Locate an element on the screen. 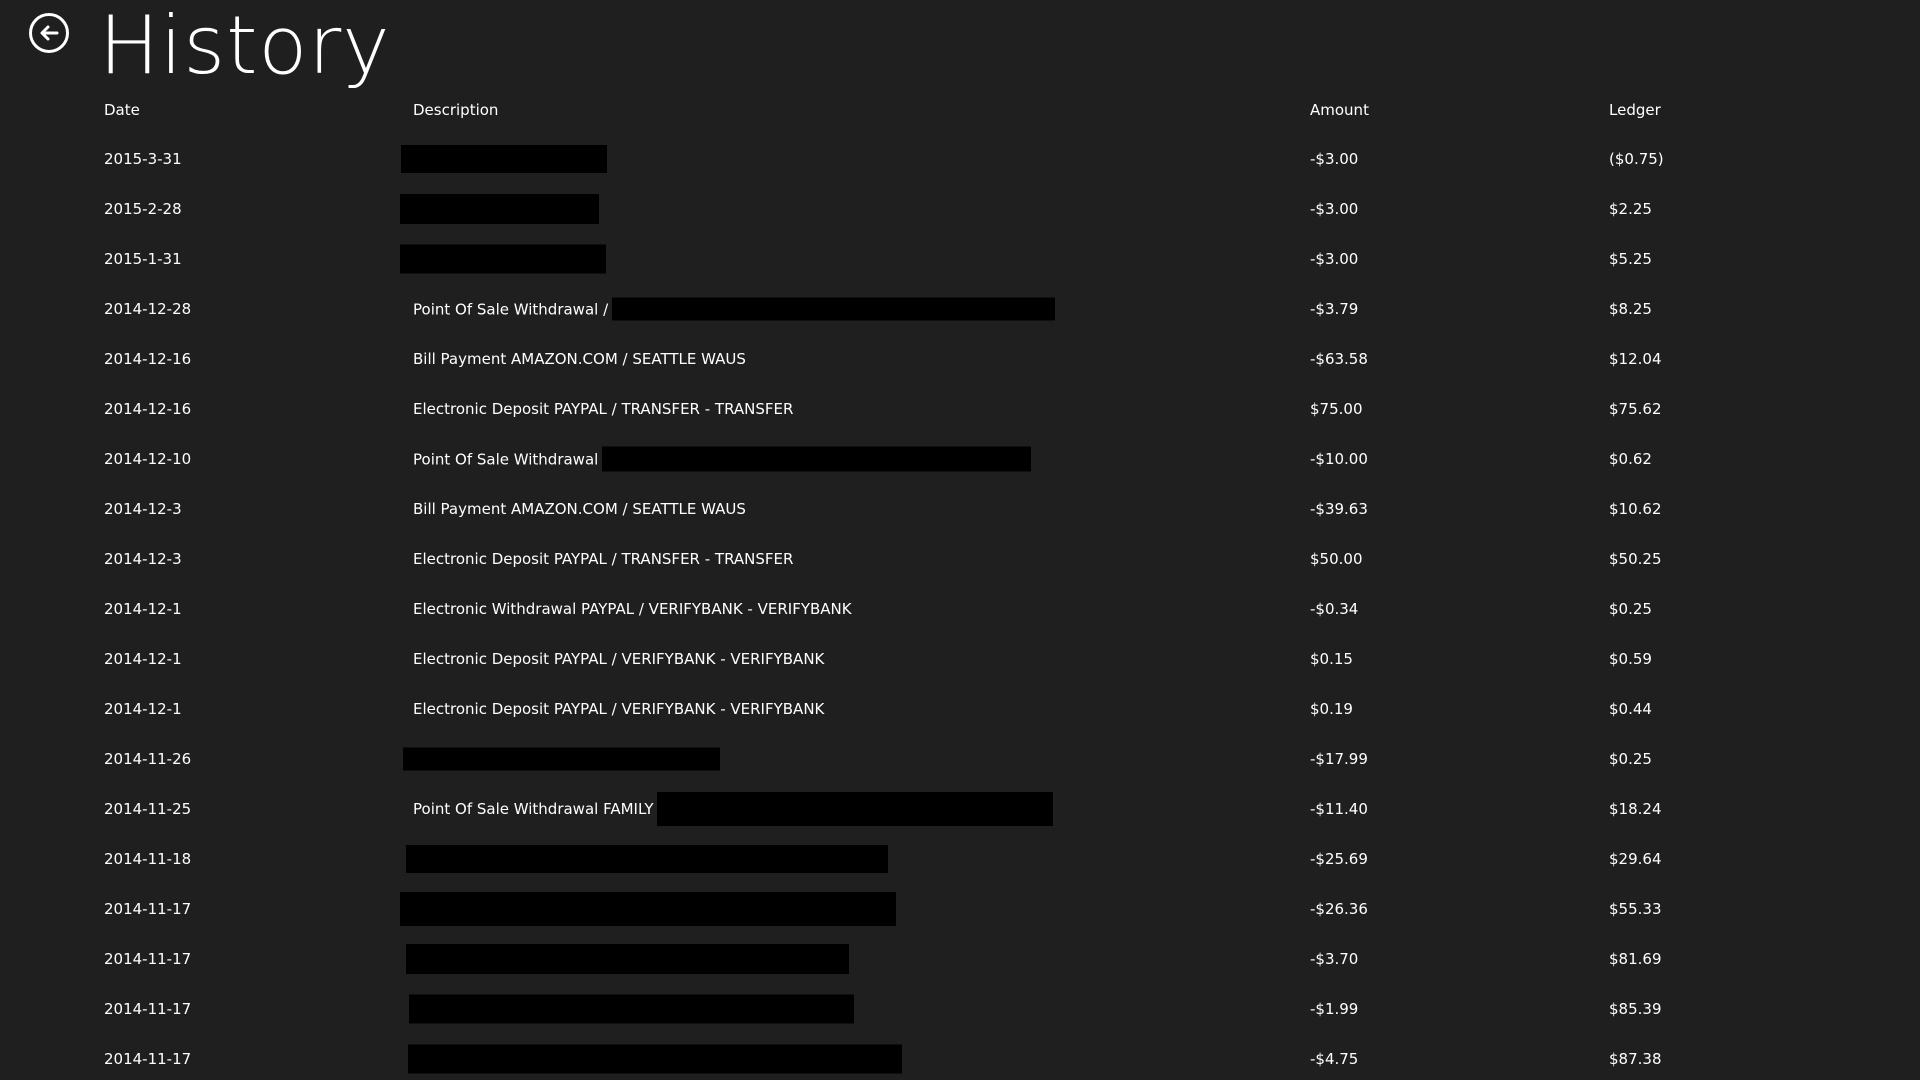 The image size is (1920, 1080). amount-cell: -$10.00 is located at coordinates (1339, 459).